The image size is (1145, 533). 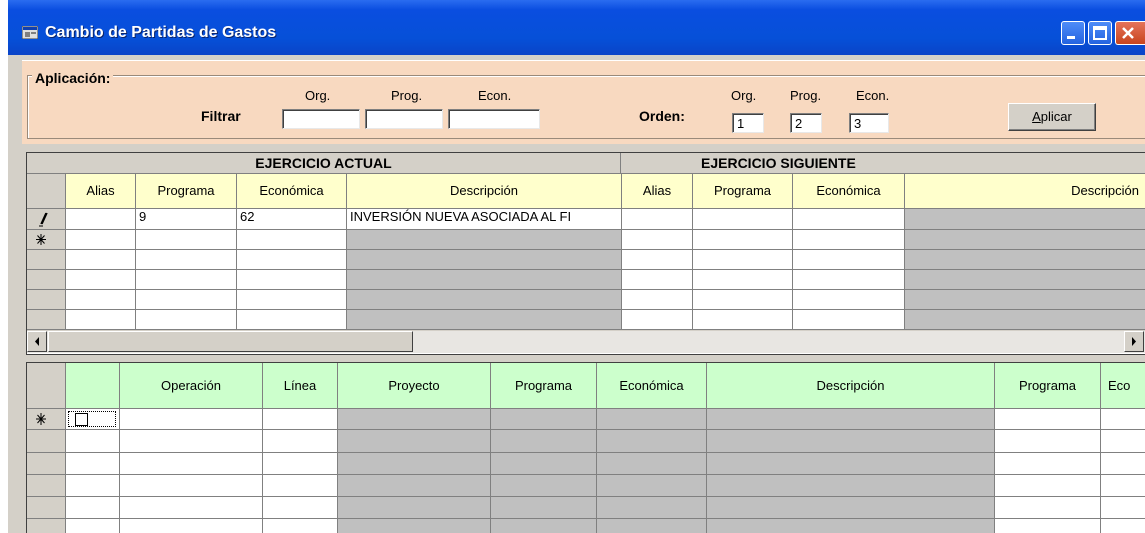 I want to click on cell-programa-actual, so click(x=186, y=240).